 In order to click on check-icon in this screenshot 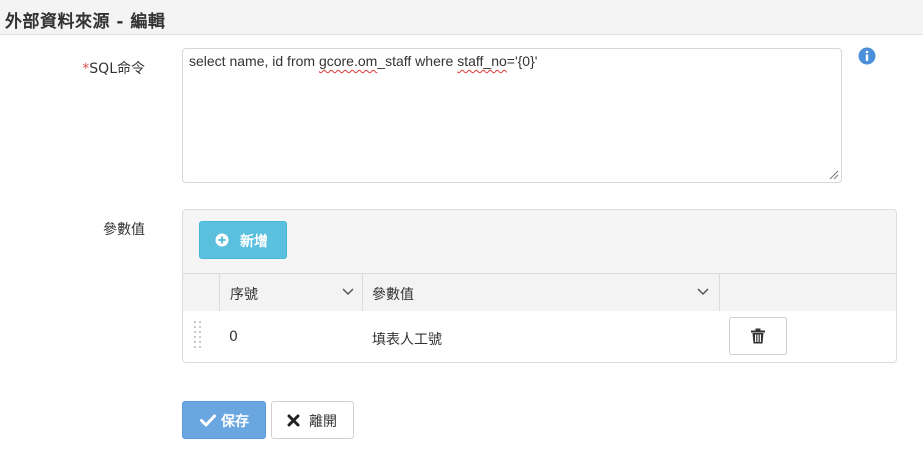, I will do `click(208, 420)`.